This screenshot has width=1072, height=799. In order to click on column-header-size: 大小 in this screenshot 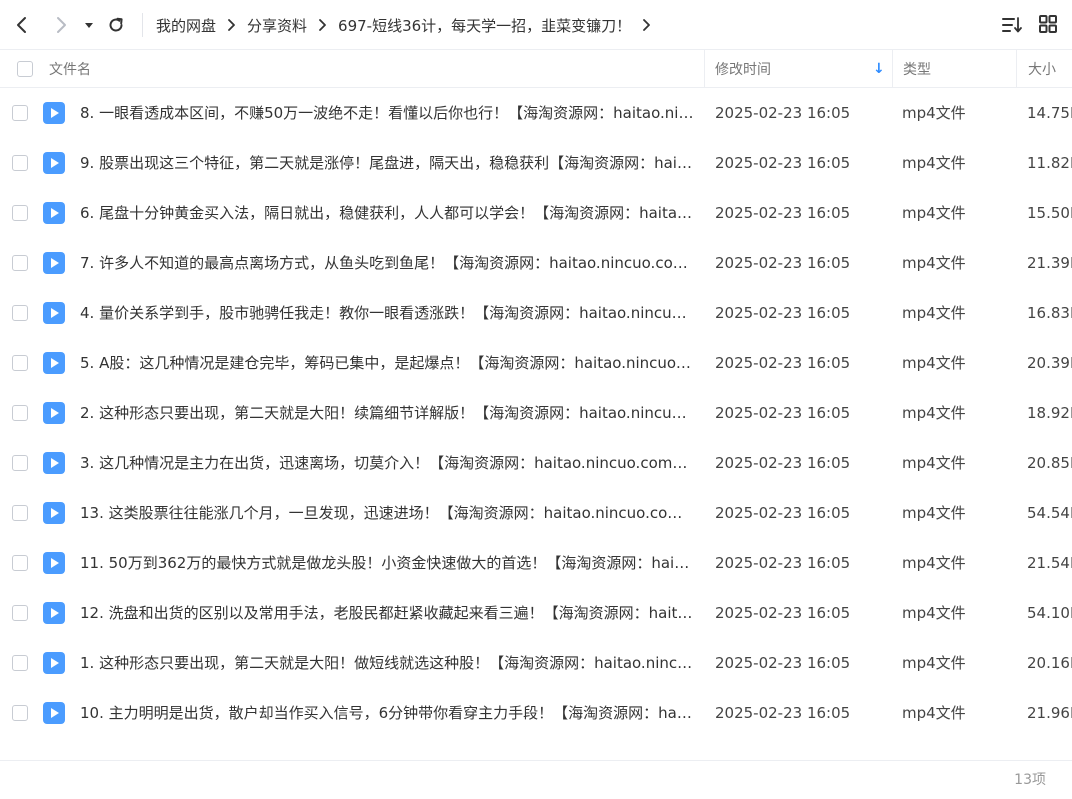, I will do `click(1042, 68)`.